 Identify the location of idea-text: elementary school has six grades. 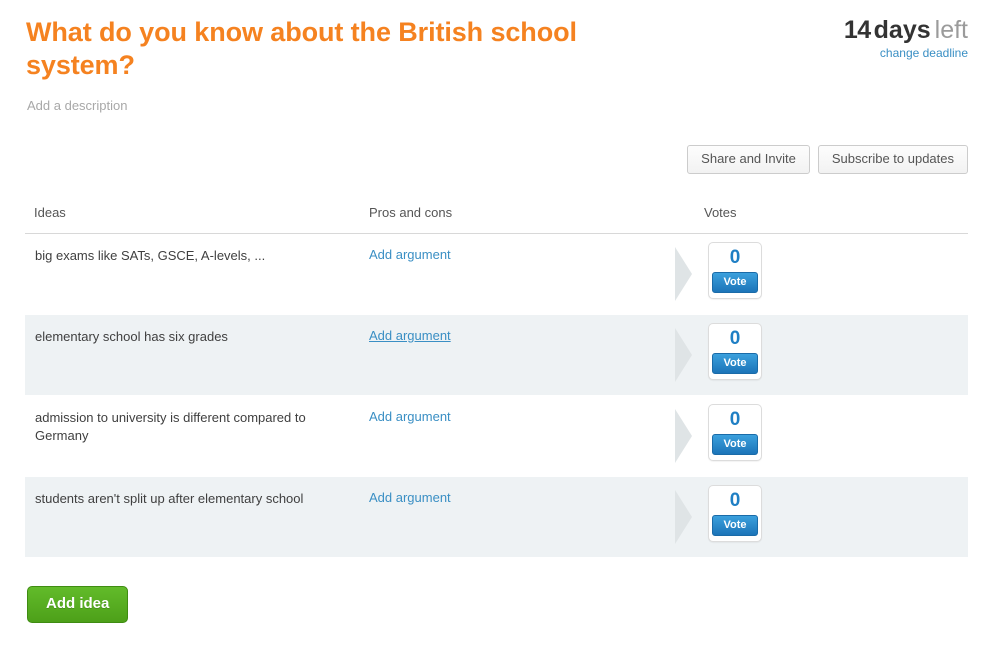
(190, 337).